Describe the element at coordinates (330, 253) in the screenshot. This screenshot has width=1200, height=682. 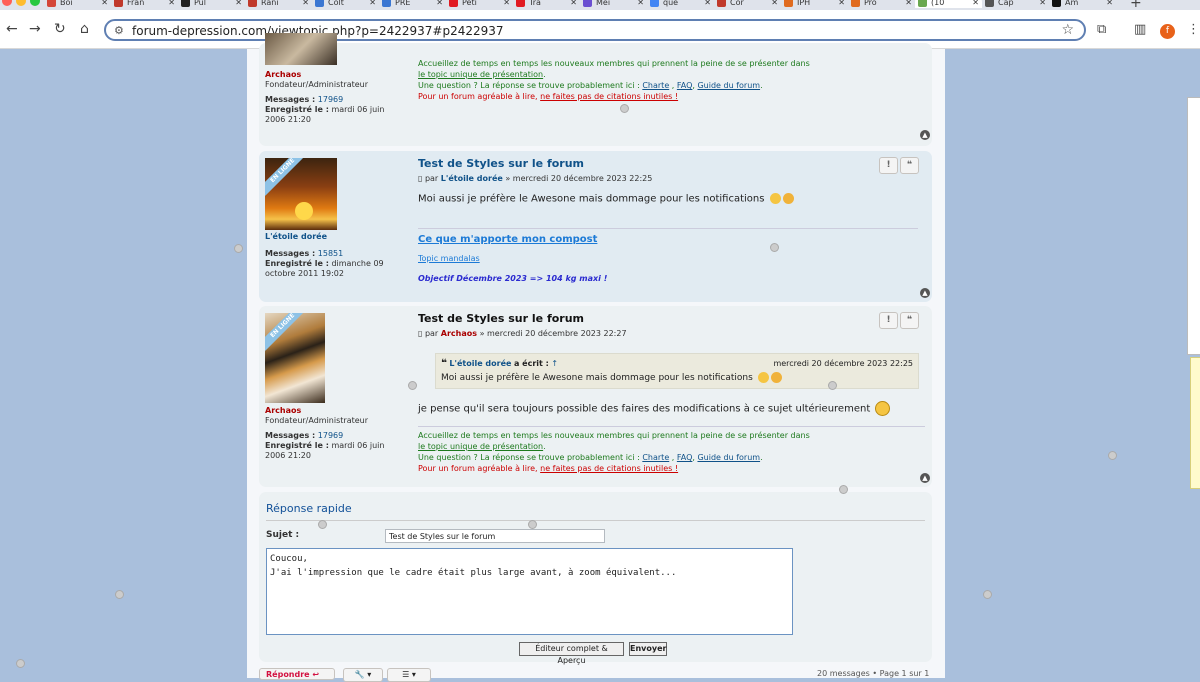
I see `messages-count: 15851` at that location.